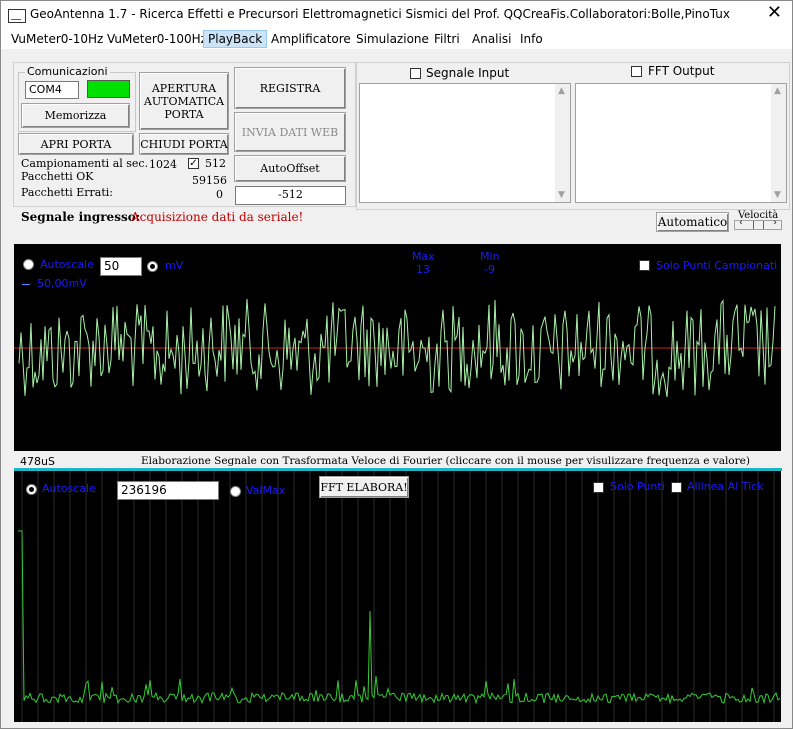 The height and width of the screenshot is (729, 793). I want to click on port-field: COM4, so click(52, 90).